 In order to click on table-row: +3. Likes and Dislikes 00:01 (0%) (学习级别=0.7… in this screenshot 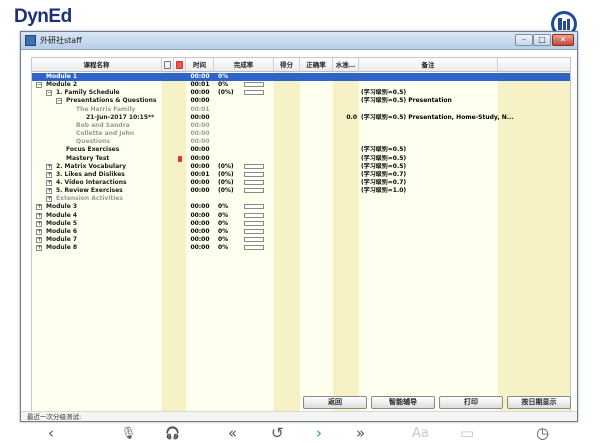, I will do `click(301, 175)`.